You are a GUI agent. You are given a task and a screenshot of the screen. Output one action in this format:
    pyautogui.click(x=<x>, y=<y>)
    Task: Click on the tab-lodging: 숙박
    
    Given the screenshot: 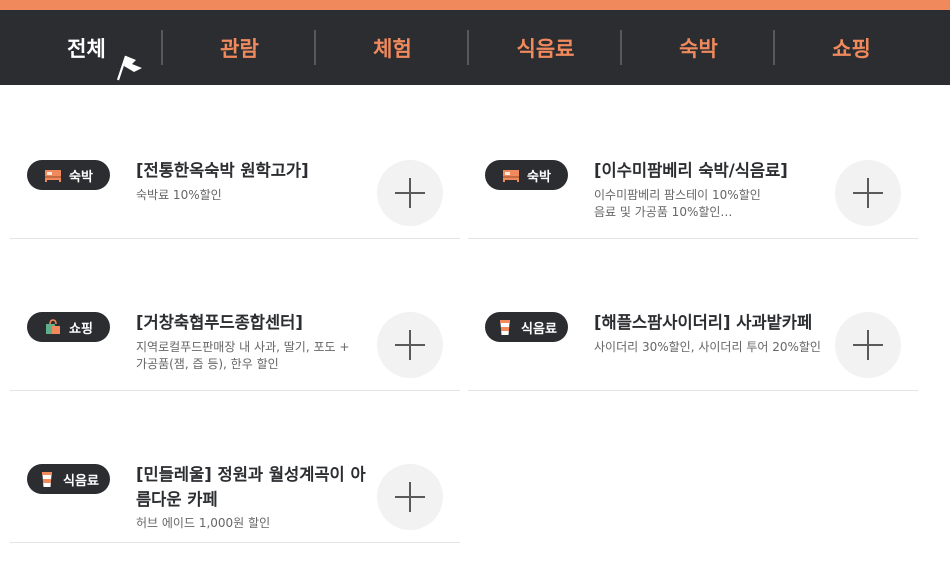 What is the action you would take?
    pyautogui.click(x=698, y=47)
    